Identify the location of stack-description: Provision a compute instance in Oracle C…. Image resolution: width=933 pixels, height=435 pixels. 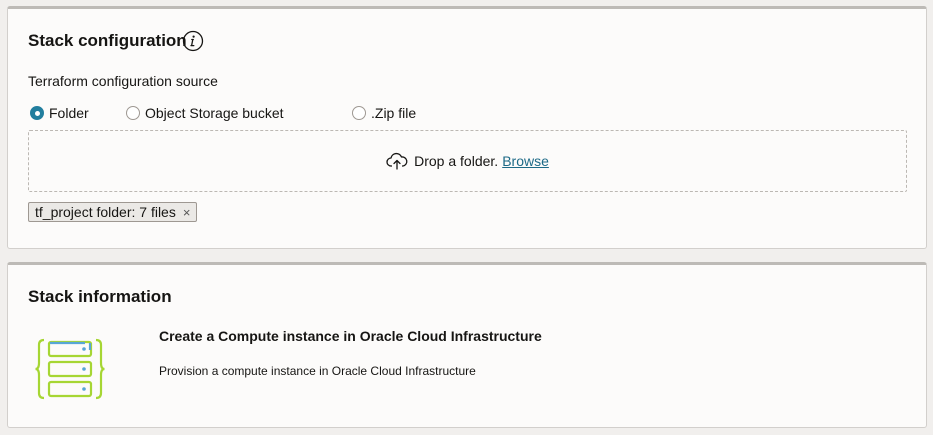
(317, 371).